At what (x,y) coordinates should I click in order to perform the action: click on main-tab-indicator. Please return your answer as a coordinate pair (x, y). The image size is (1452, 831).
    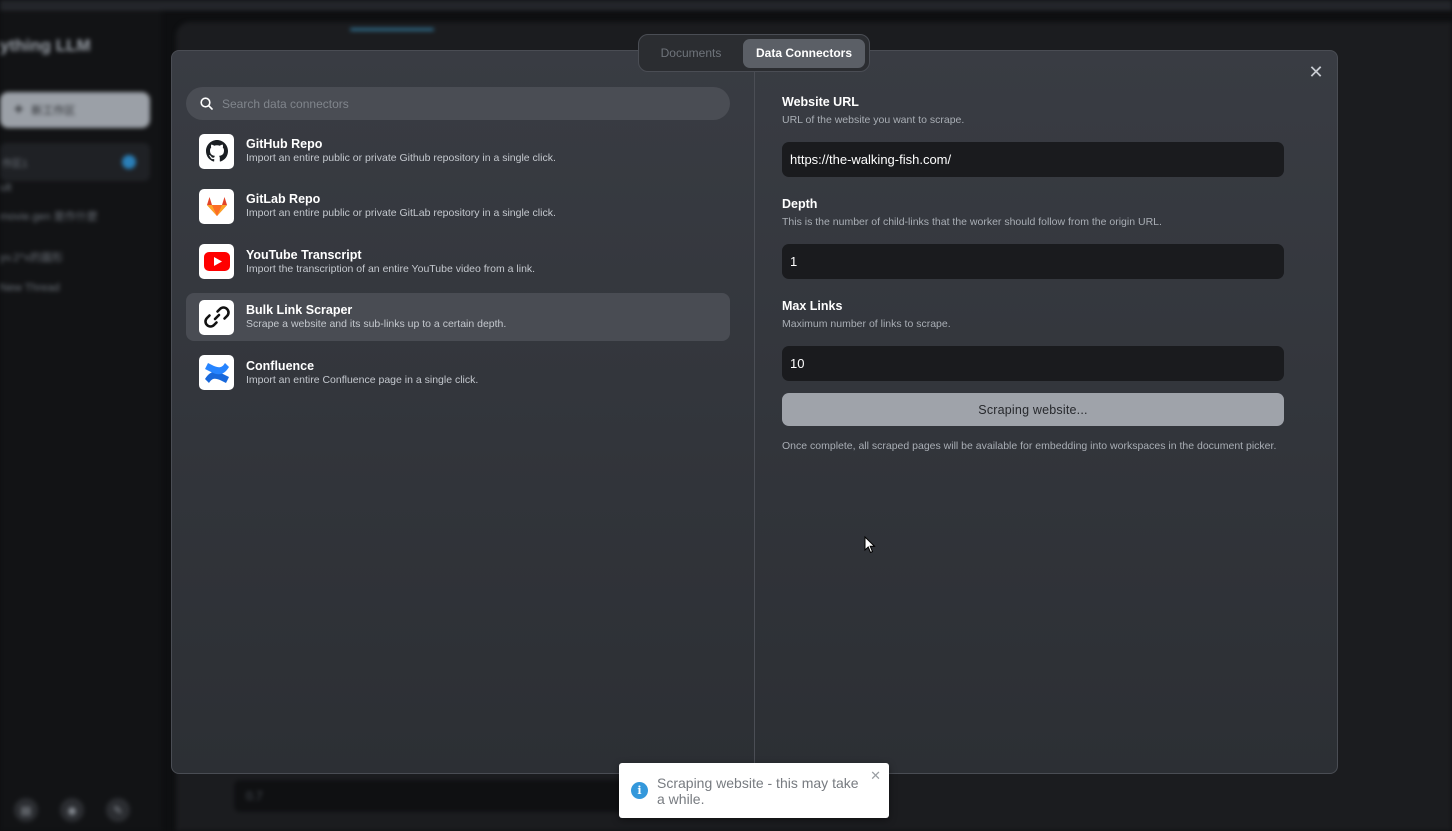
    Looking at the image, I should click on (392, 29).